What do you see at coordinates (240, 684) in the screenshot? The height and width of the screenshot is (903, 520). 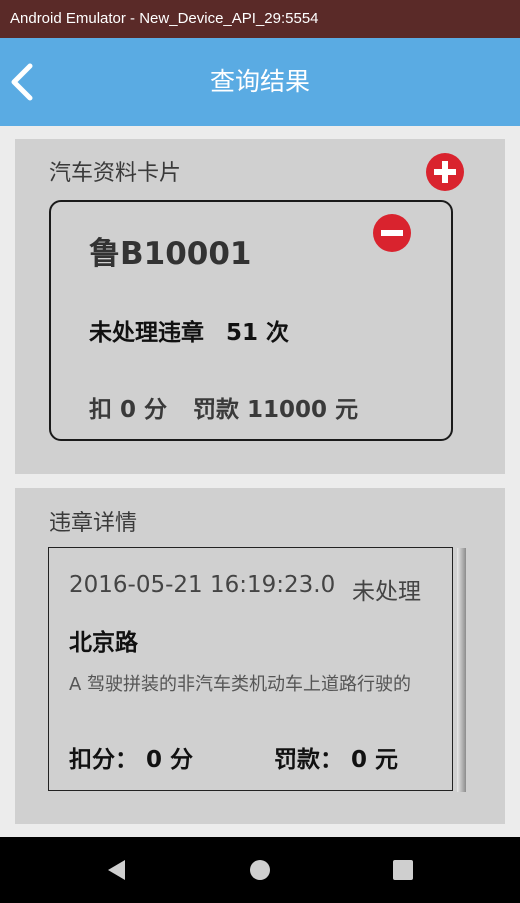 I see `violation-description: A 驾驶拼装的非汽车类机动车上道路行驶的` at bounding box center [240, 684].